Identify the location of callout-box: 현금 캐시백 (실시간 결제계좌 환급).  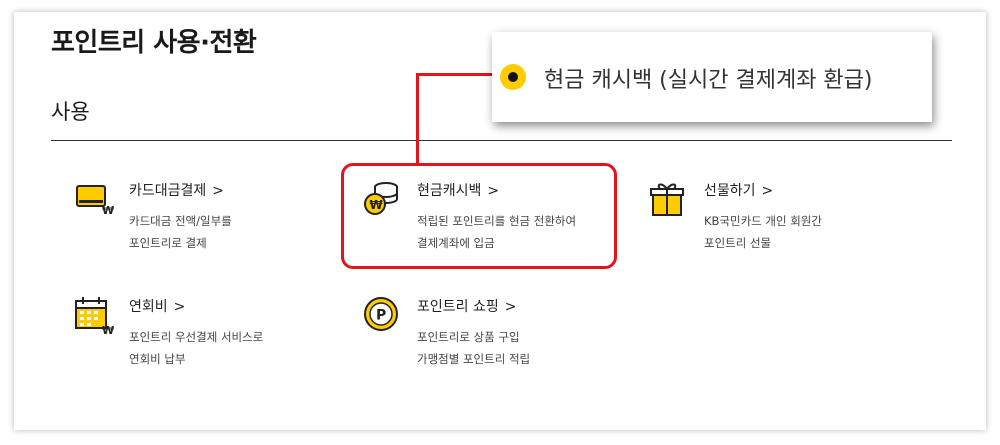
(712, 77).